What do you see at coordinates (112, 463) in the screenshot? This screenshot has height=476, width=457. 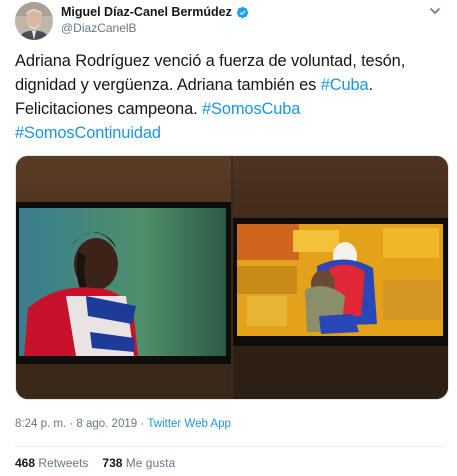 I see `likes-count: 738` at bounding box center [112, 463].